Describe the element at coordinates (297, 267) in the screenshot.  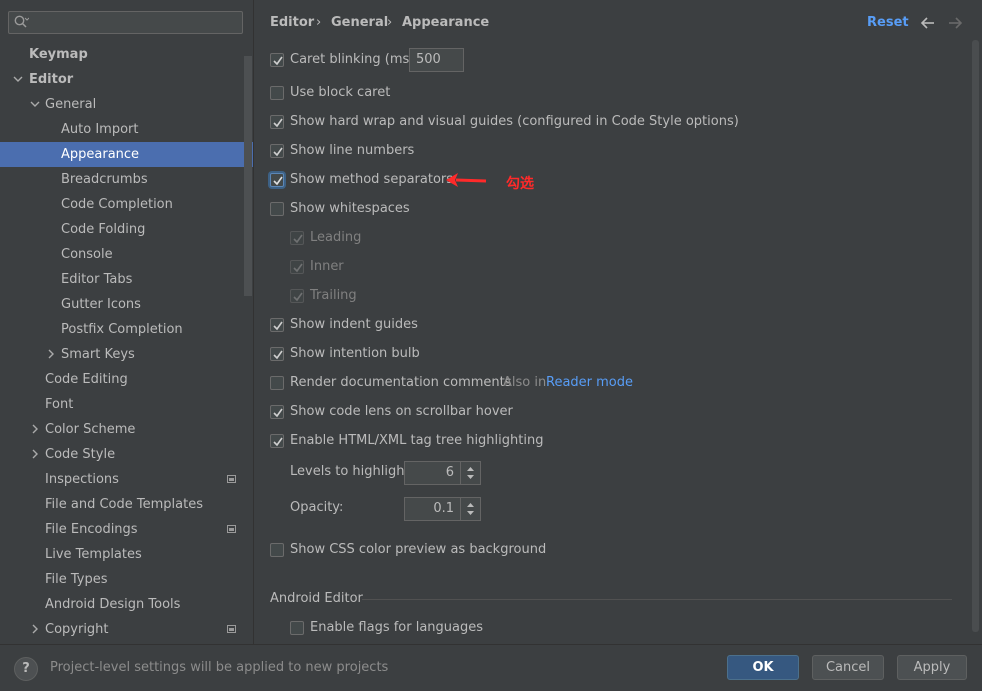
I see `inner-checkbox` at that location.